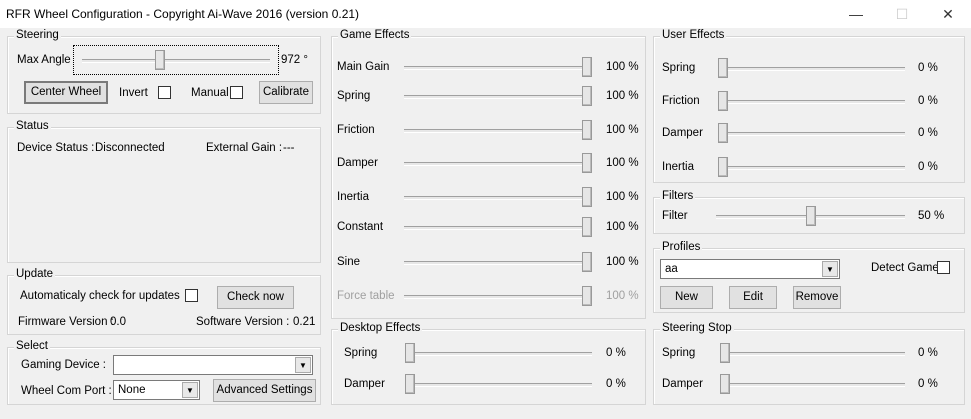  What do you see at coordinates (622, 96) in the screenshot?
I see `game-effects-spring-value: 100 %` at bounding box center [622, 96].